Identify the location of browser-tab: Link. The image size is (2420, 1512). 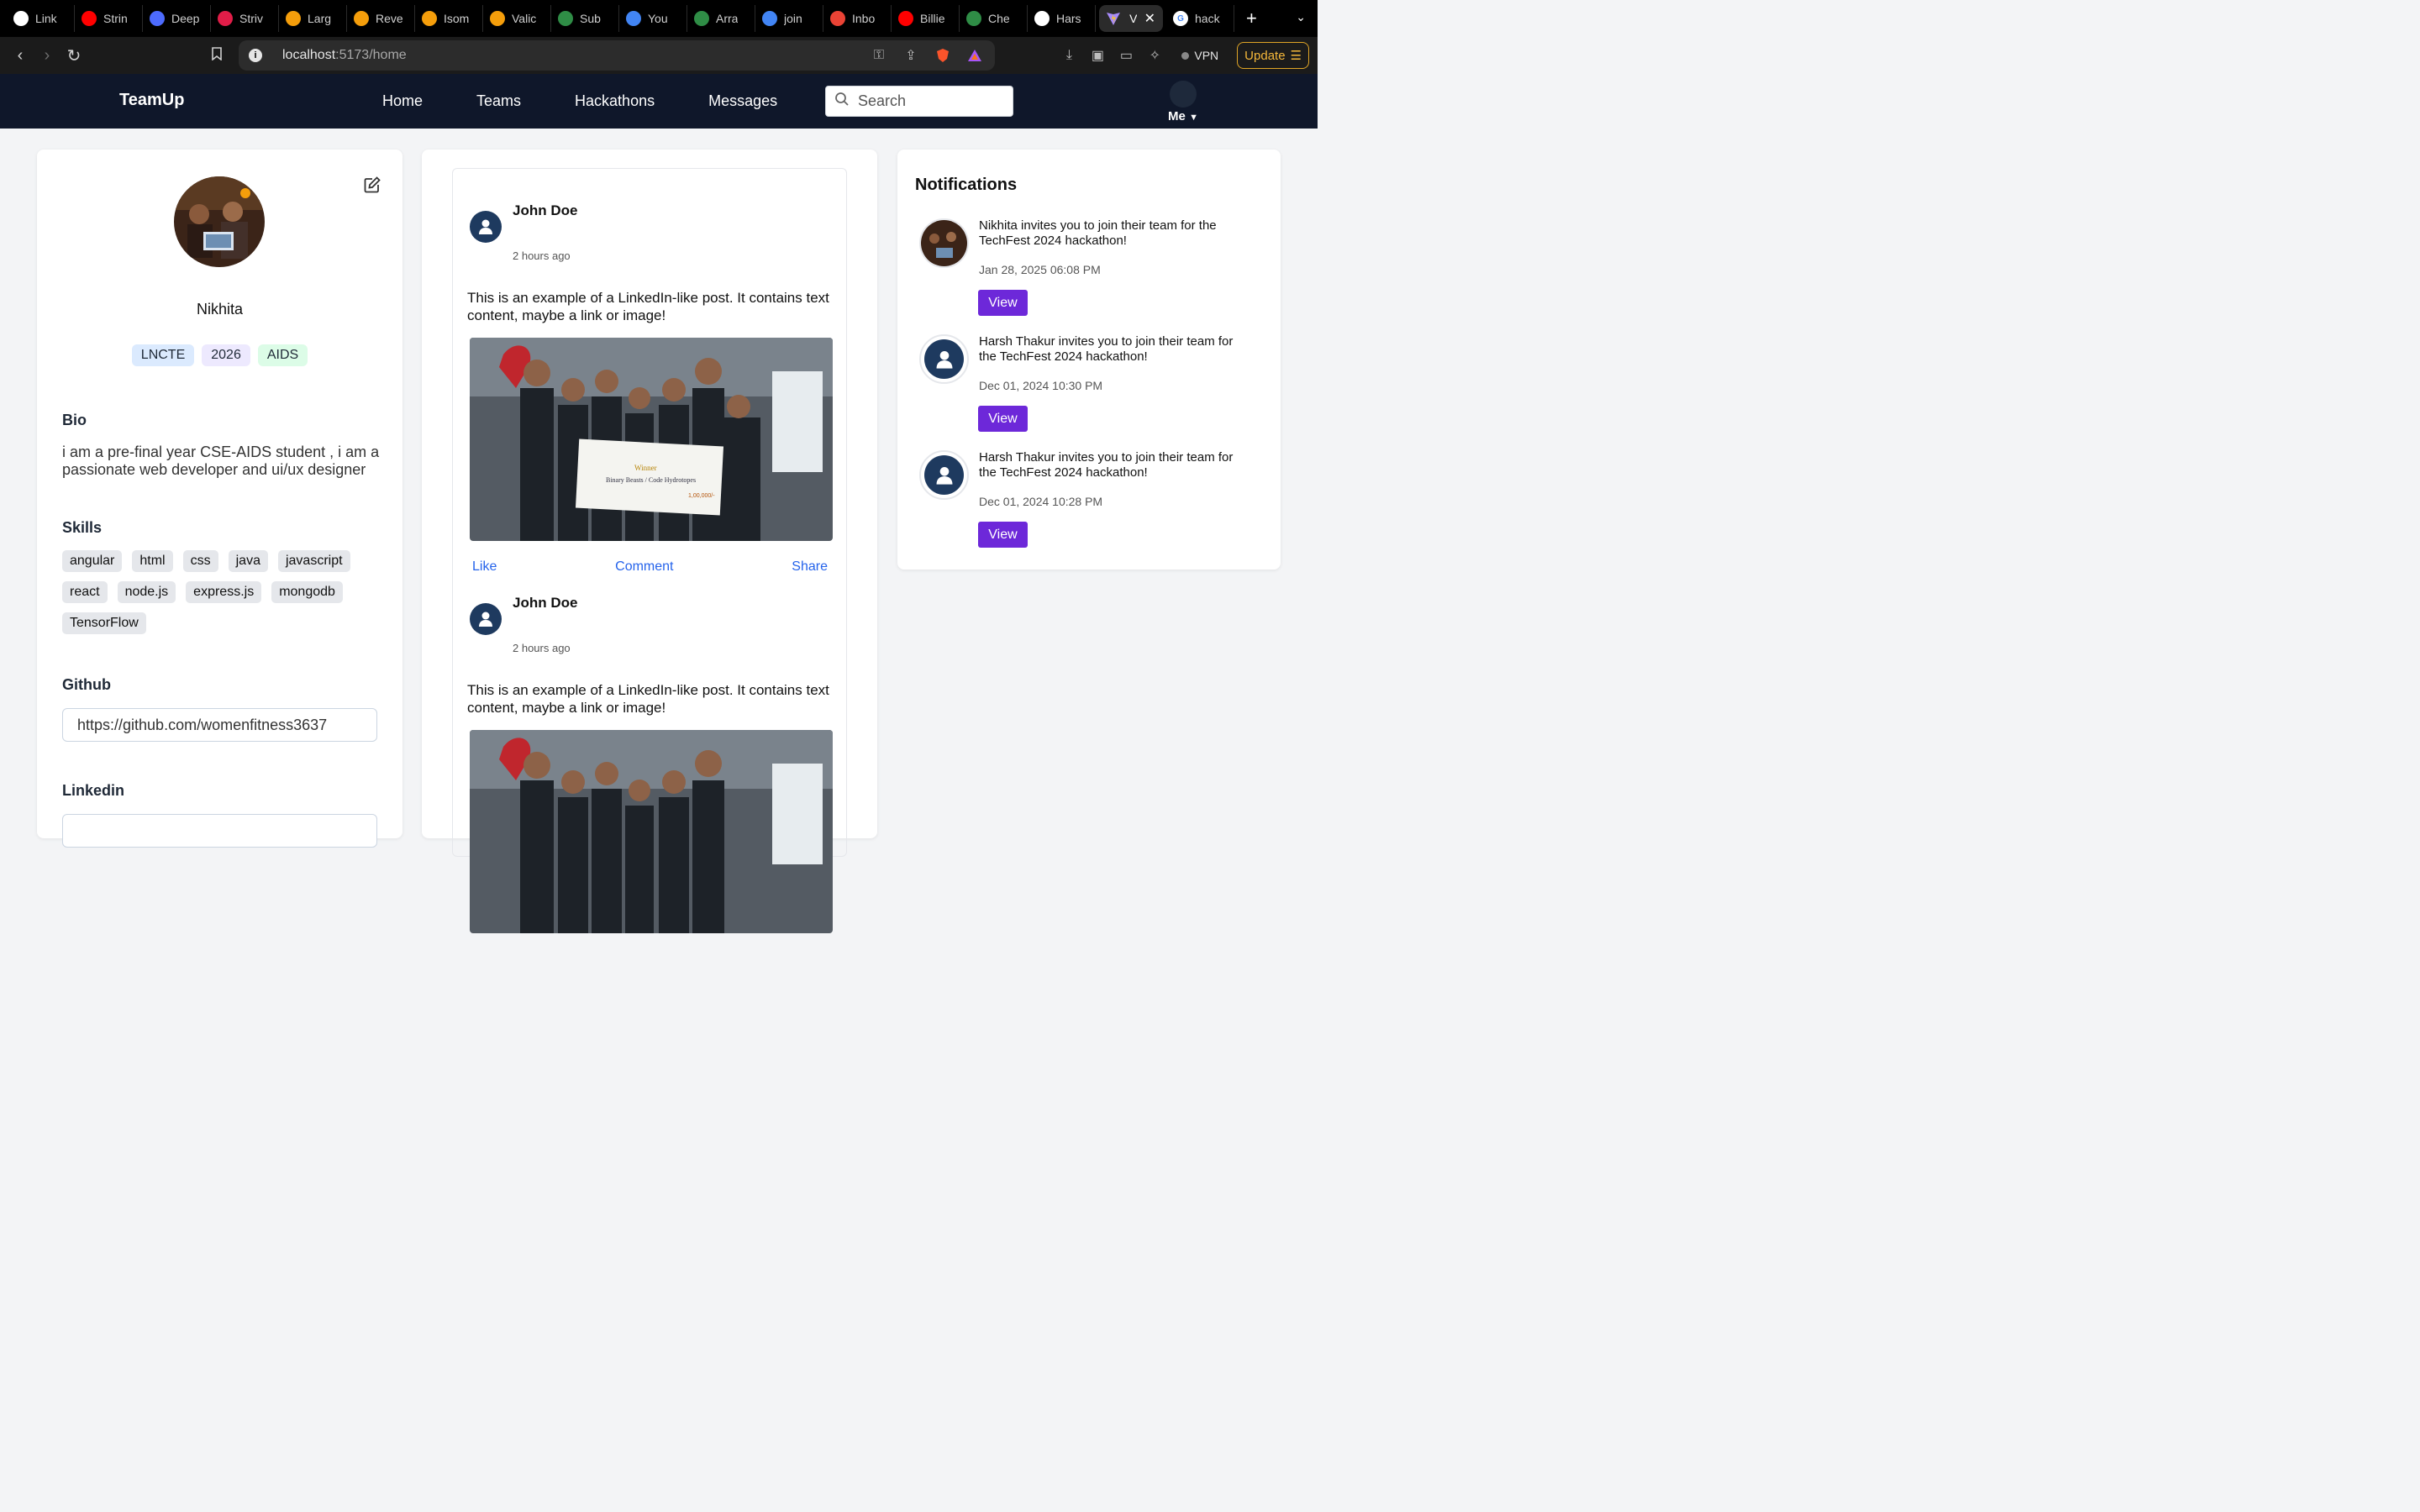
(41, 18).